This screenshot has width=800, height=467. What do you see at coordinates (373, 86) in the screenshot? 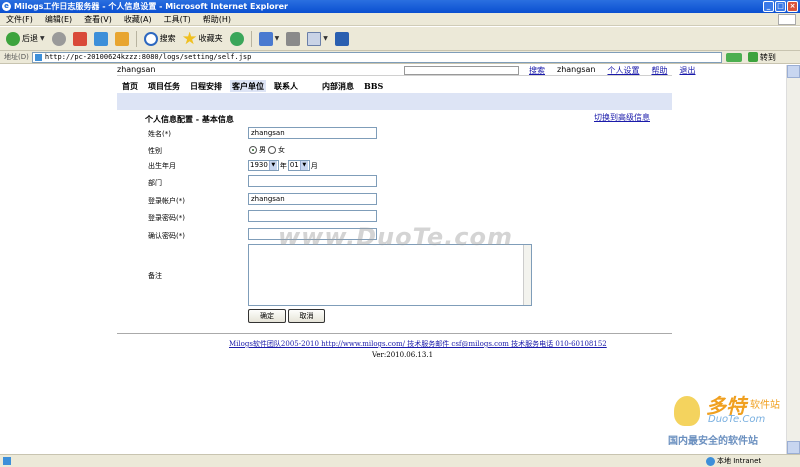
I see `nav-bbs: BBS` at bounding box center [373, 86].